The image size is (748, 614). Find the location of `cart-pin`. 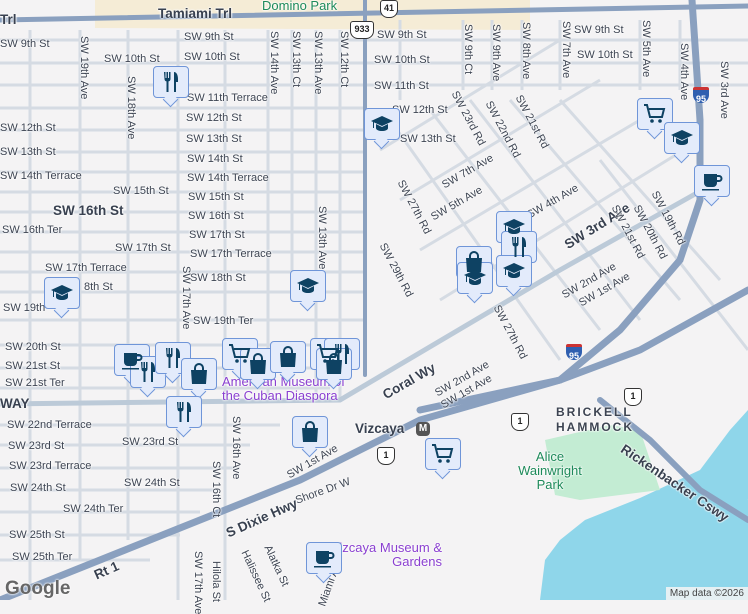

cart-pin is located at coordinates (443, 454).